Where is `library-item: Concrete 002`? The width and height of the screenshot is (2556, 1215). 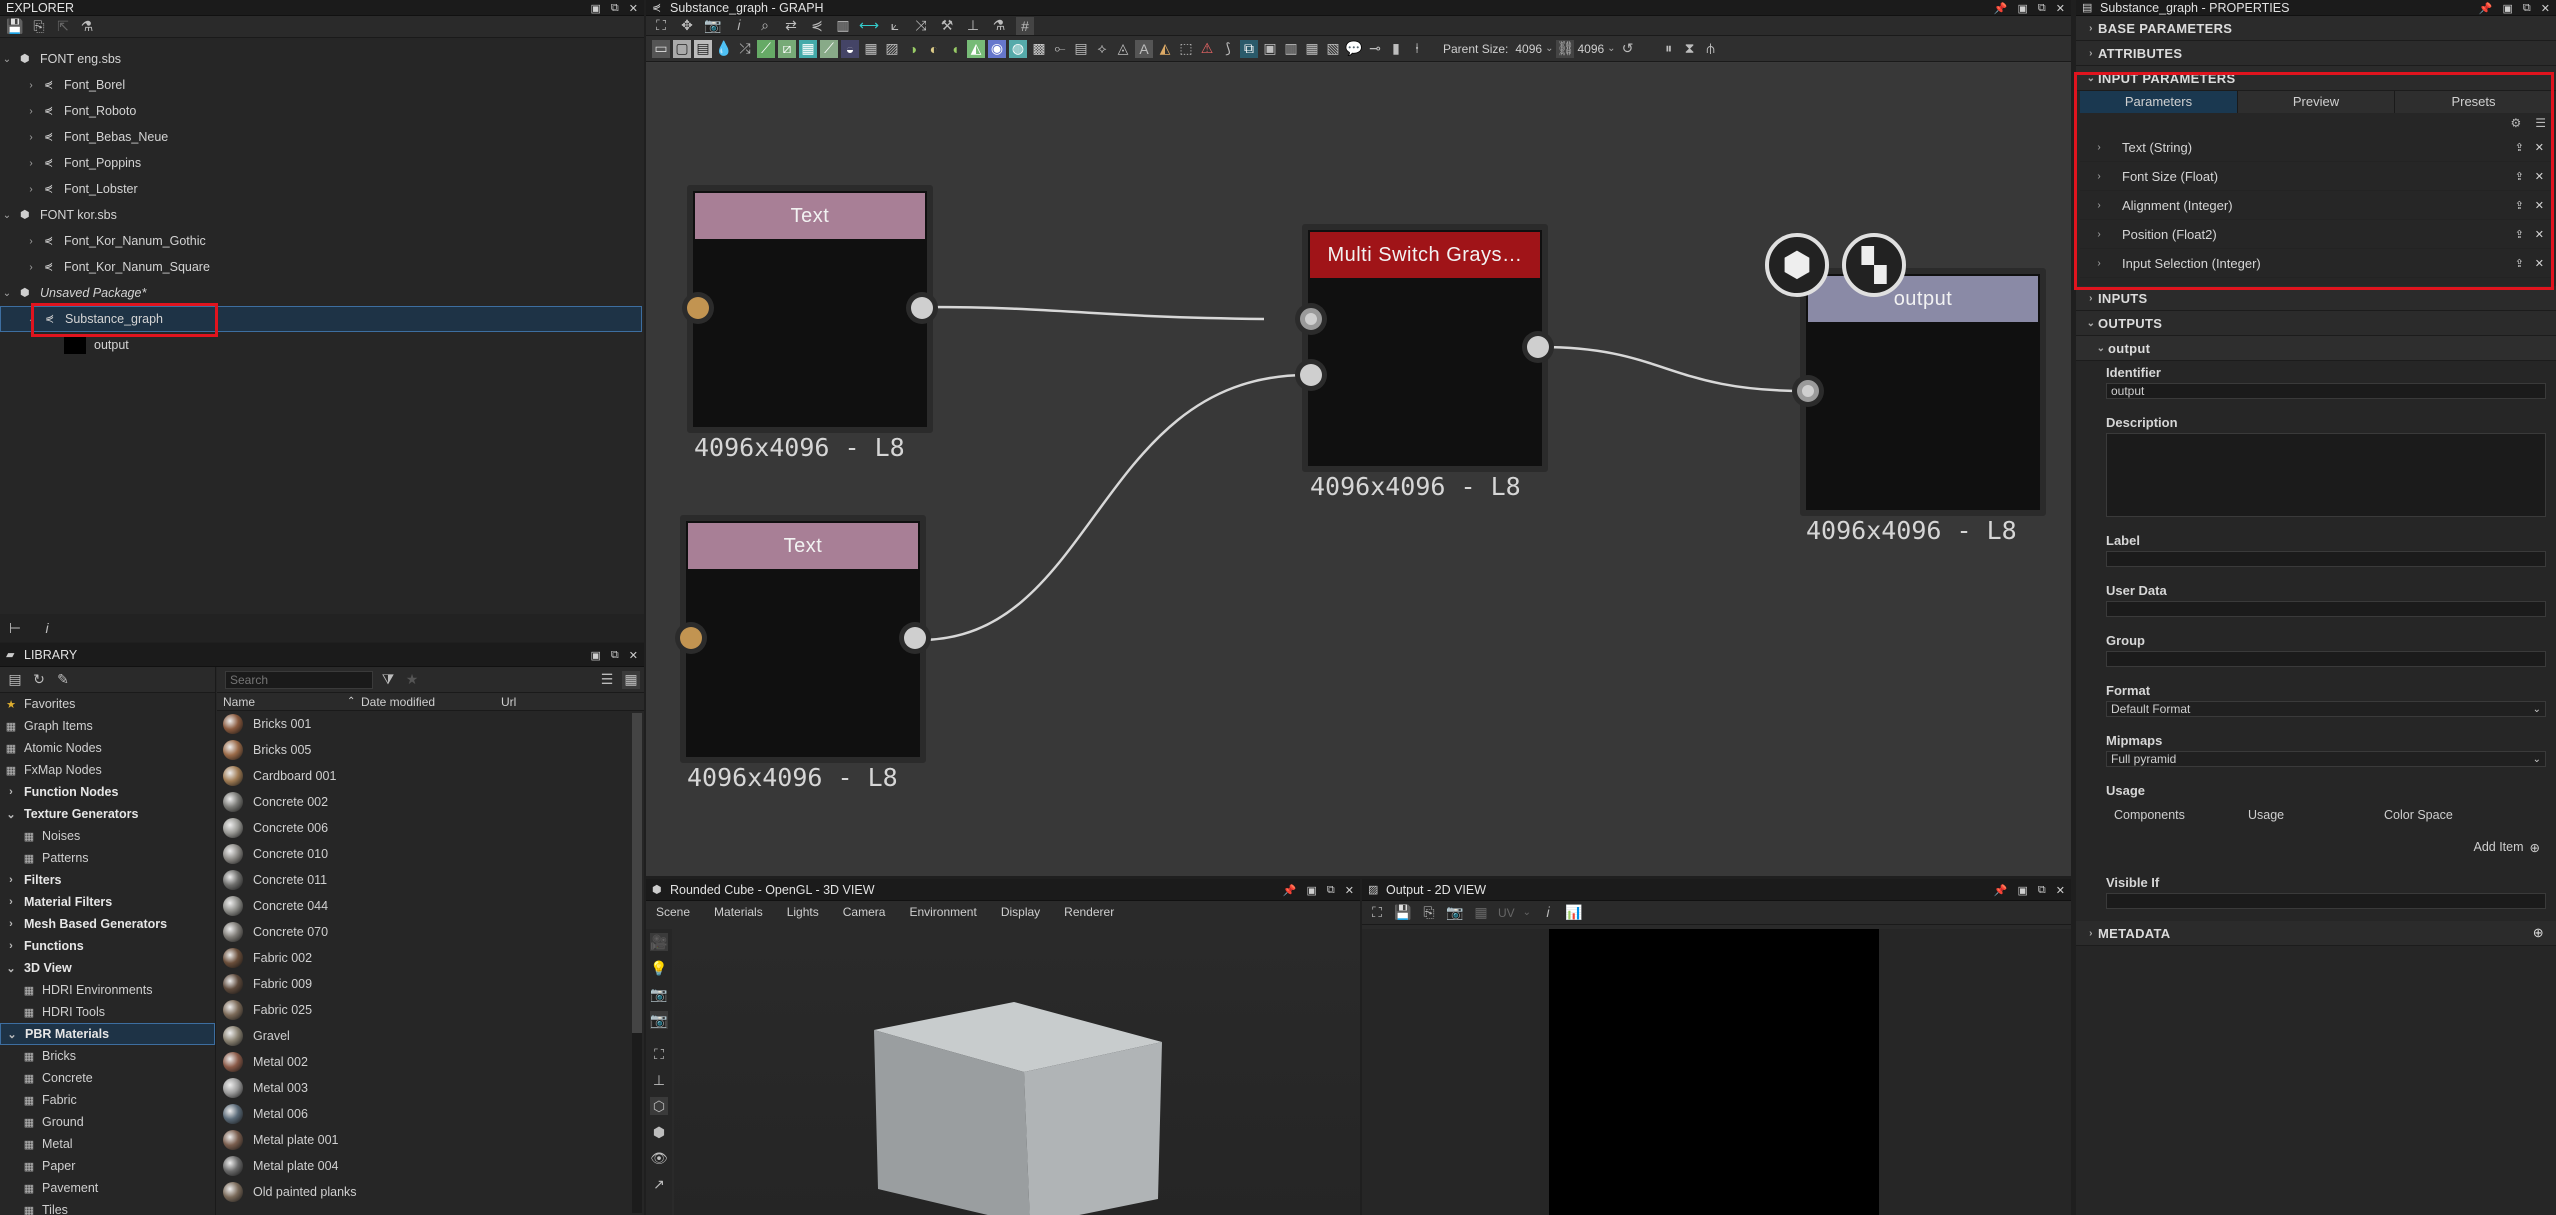
library-item: Concrete 002 is located at coordinates (430, 802).